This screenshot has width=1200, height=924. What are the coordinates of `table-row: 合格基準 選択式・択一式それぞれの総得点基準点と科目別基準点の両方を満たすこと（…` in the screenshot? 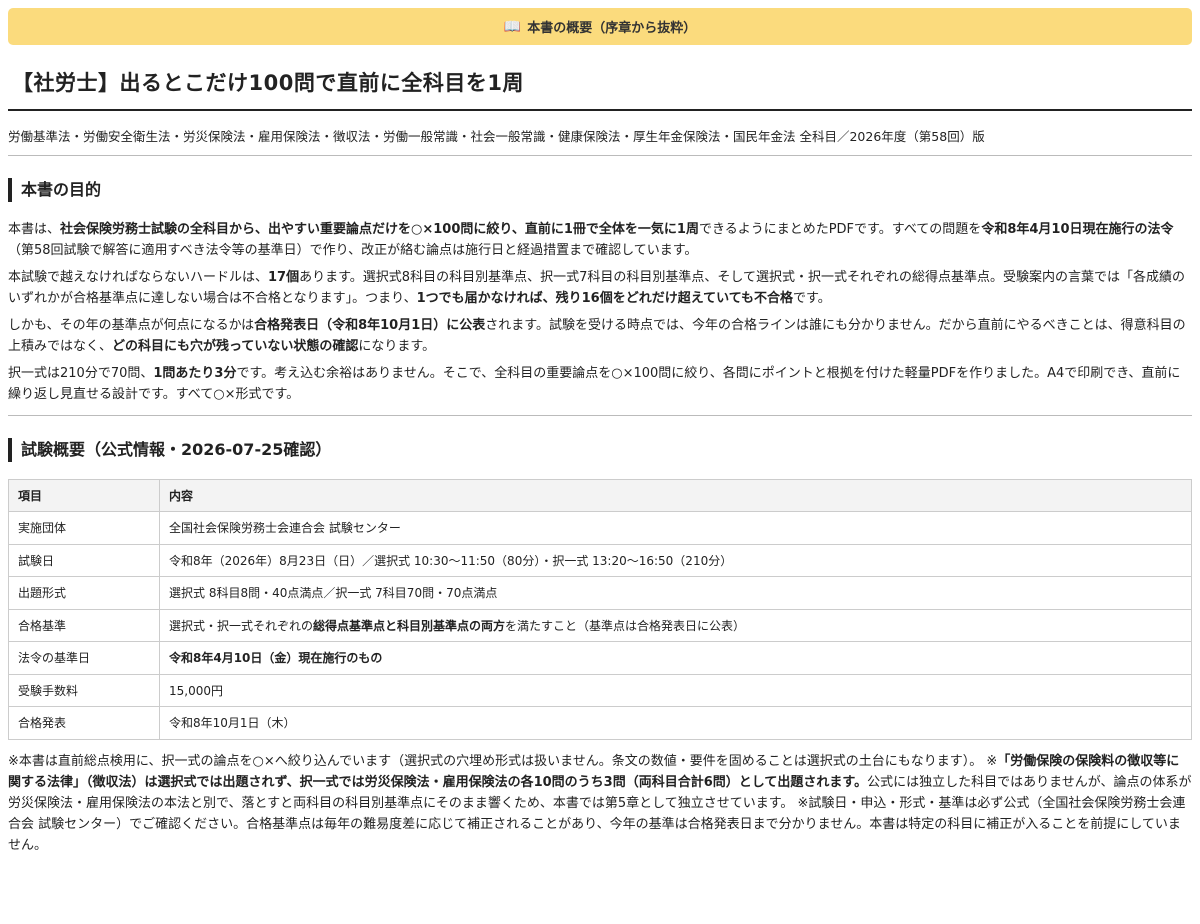 It's located at (600, 625).